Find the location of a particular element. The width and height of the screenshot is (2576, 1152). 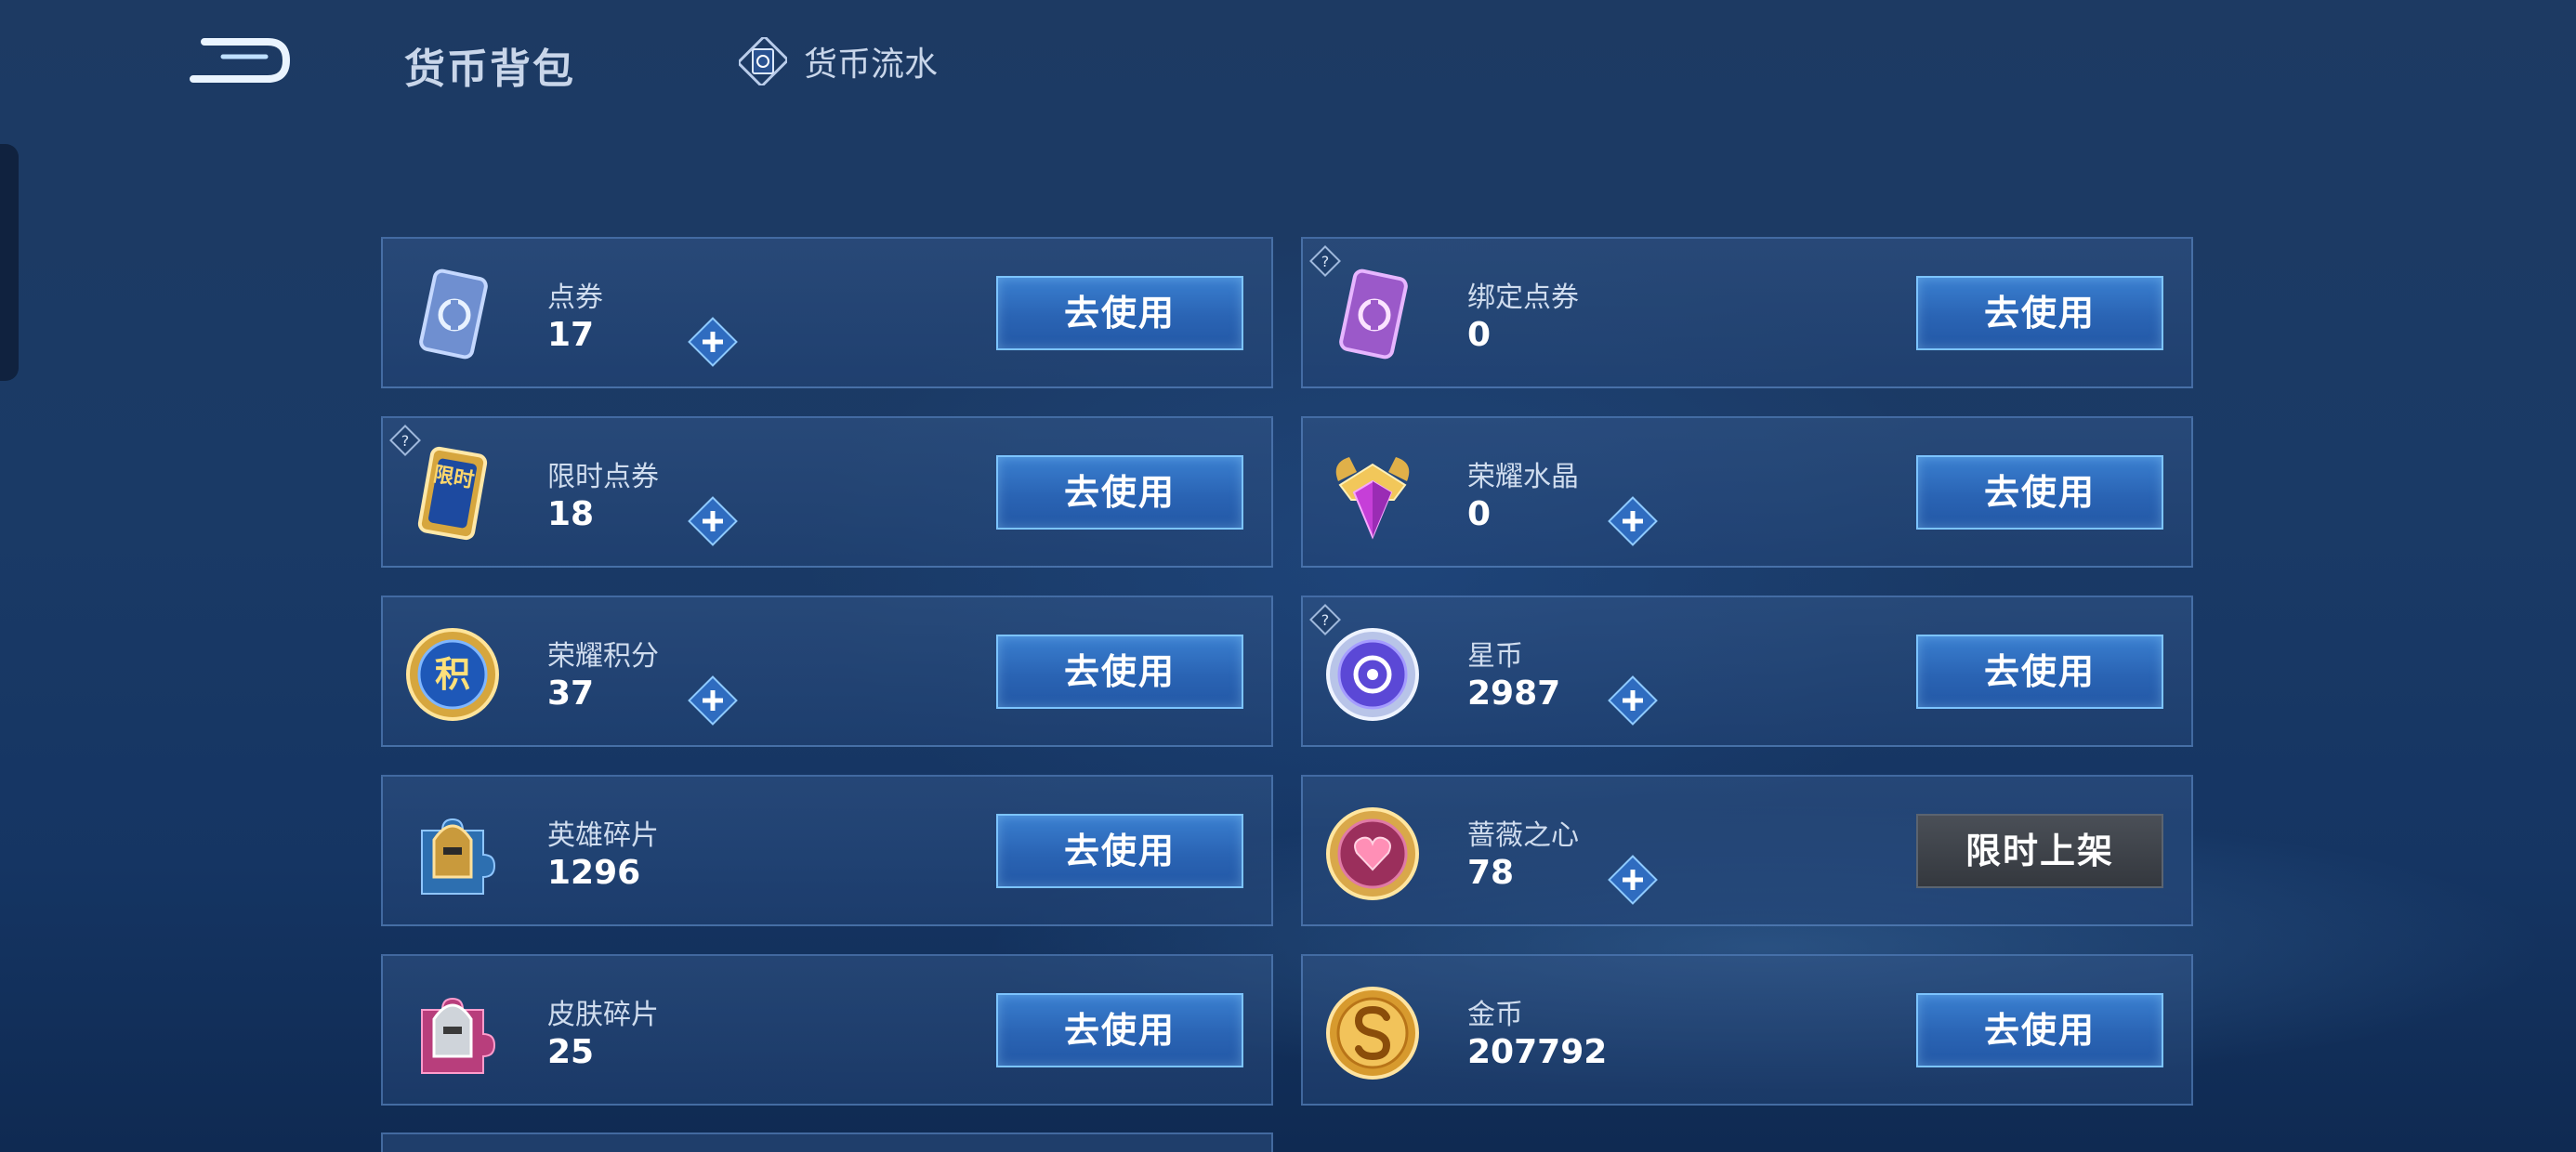

currency-card-hero-fragment: 英雄碎片 1296 去使用 is located at coordinates (827, 850).